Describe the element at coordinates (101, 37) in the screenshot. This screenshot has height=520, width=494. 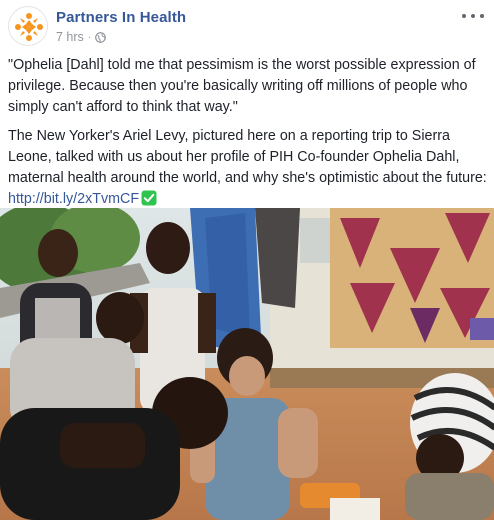
I see `globe-icon` at that location.